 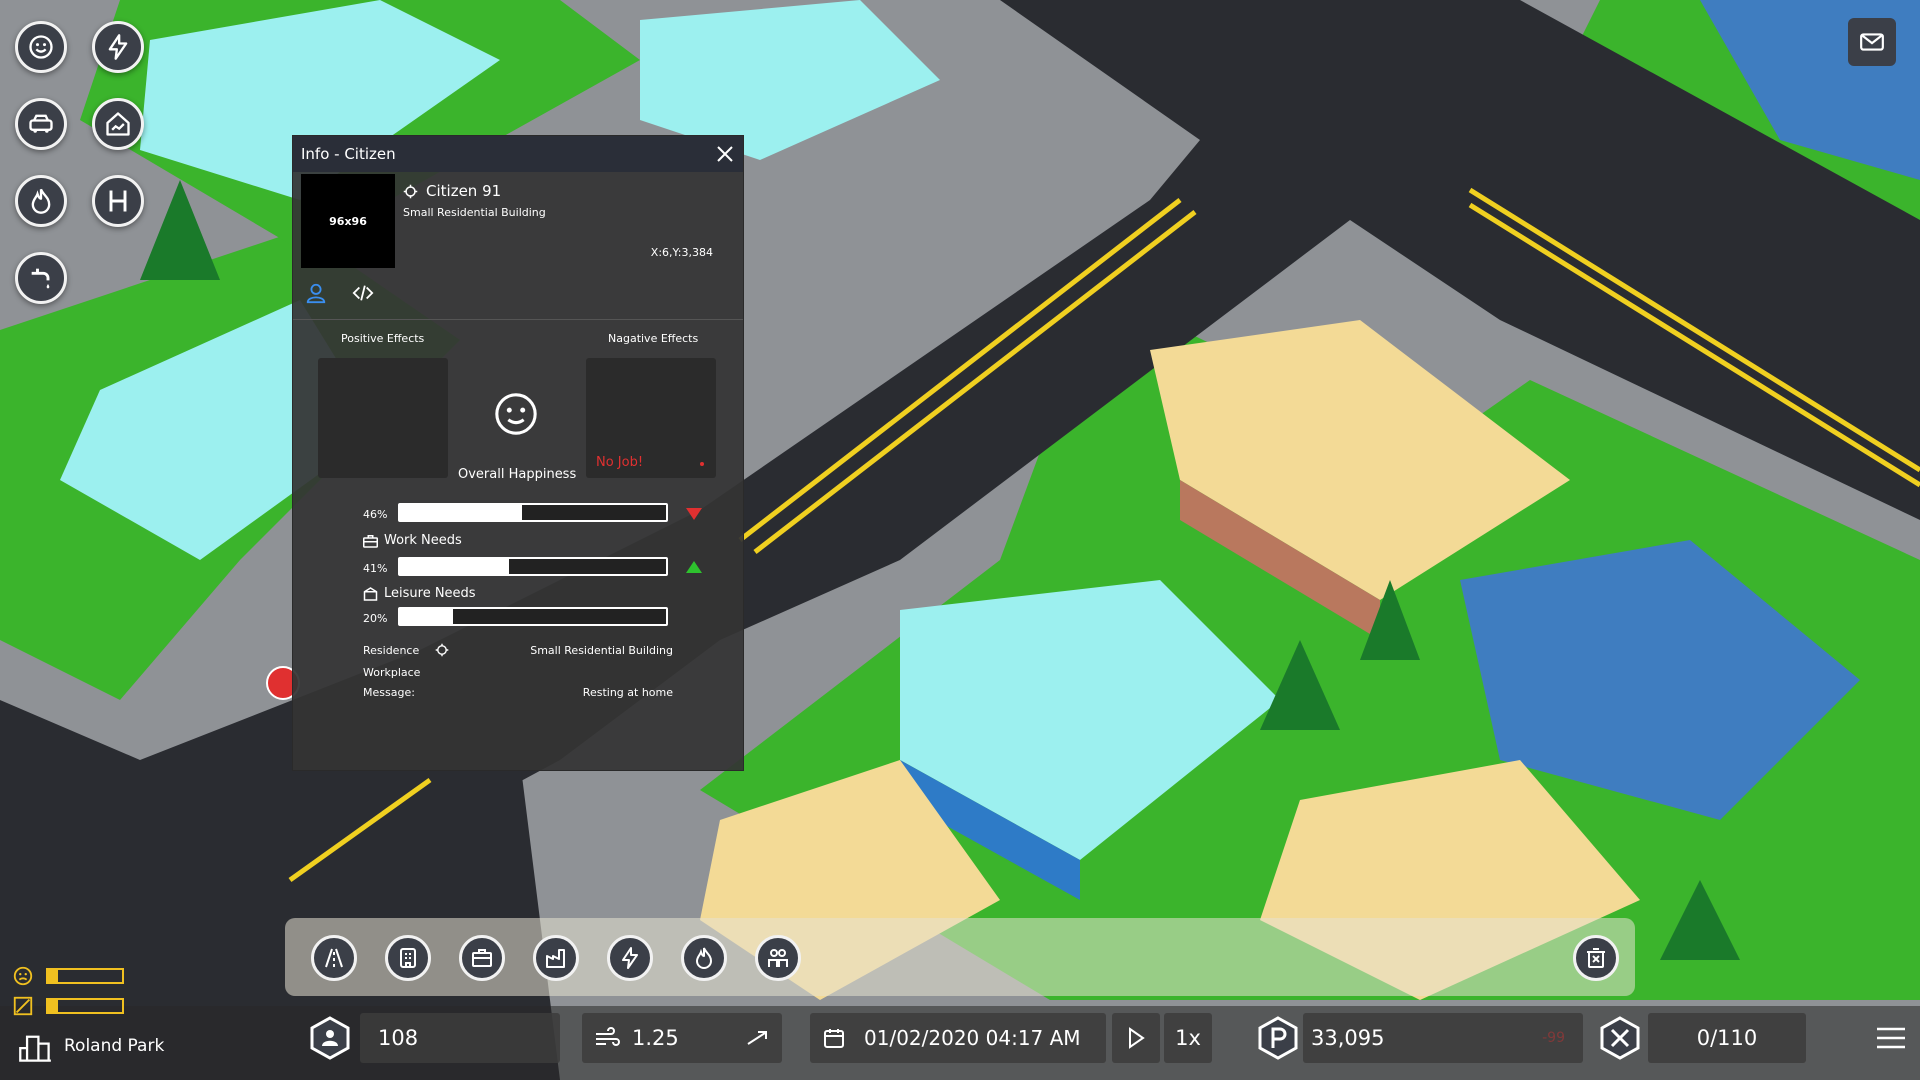 What do you see at coordinates (461, 512) in the screenshot?
I see `happiness-bar-fill` at bounding box center [461, 512].